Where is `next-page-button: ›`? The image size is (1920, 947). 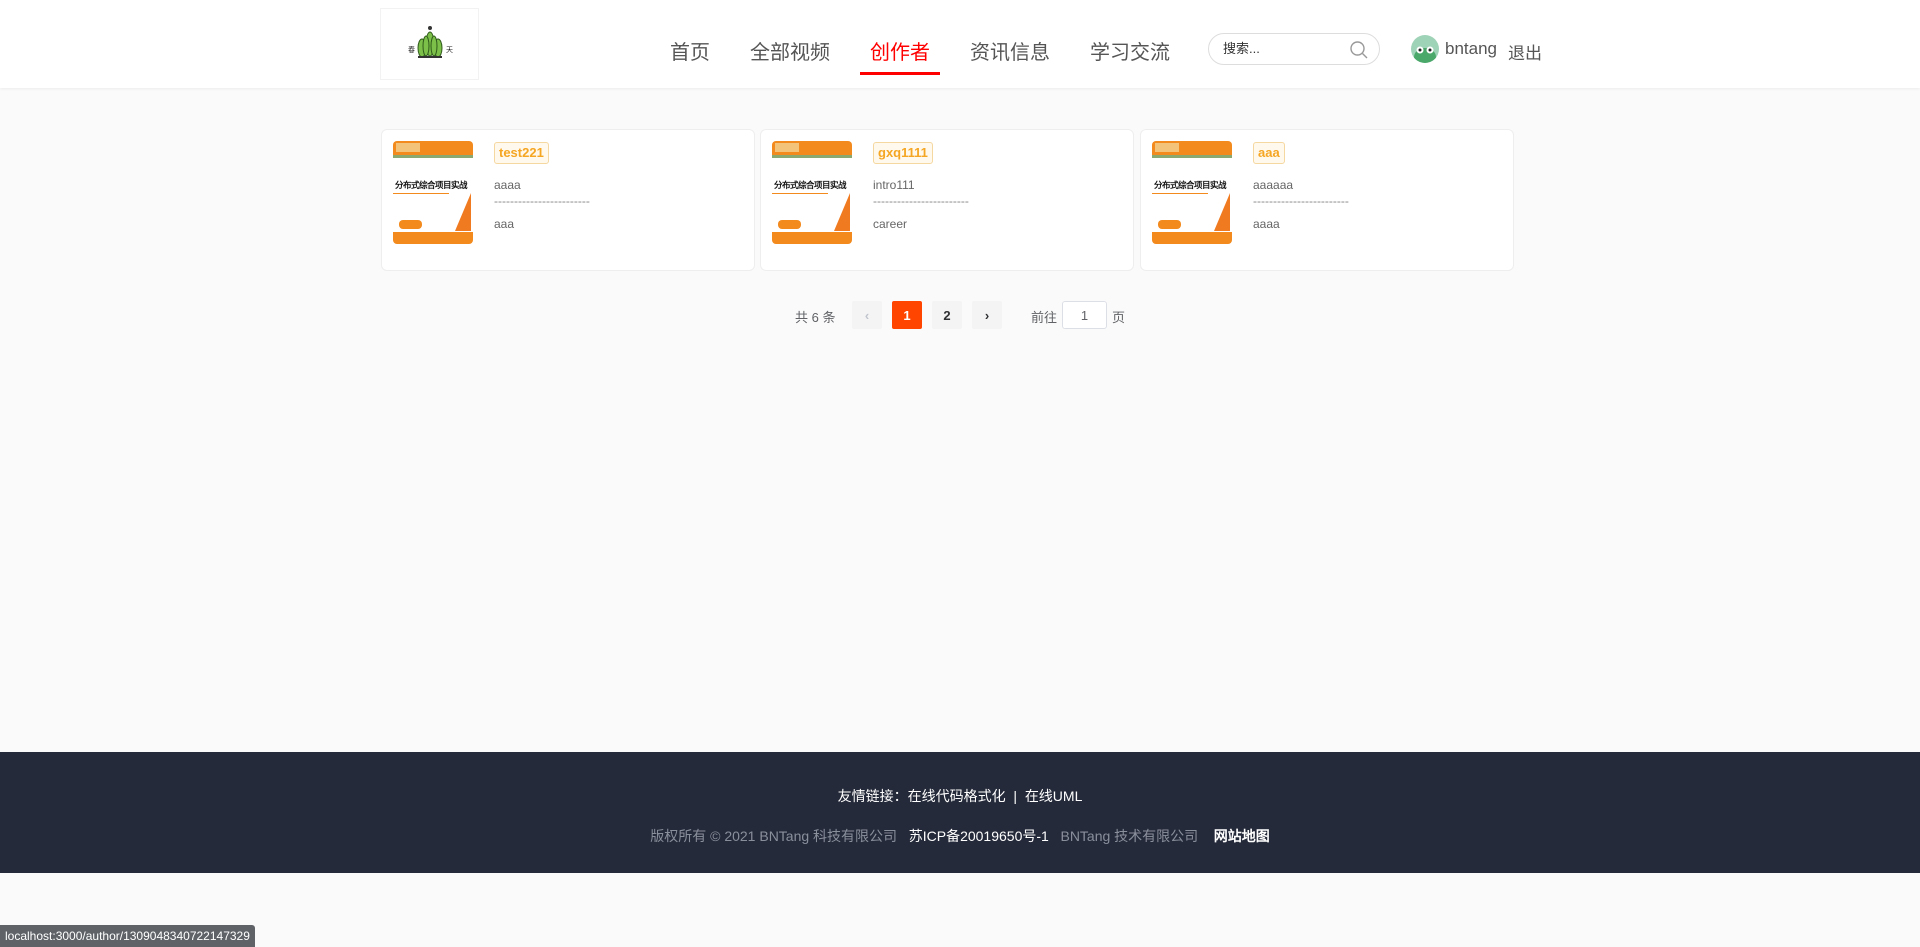
next-page-button: › is located at coordinates (987, 315).